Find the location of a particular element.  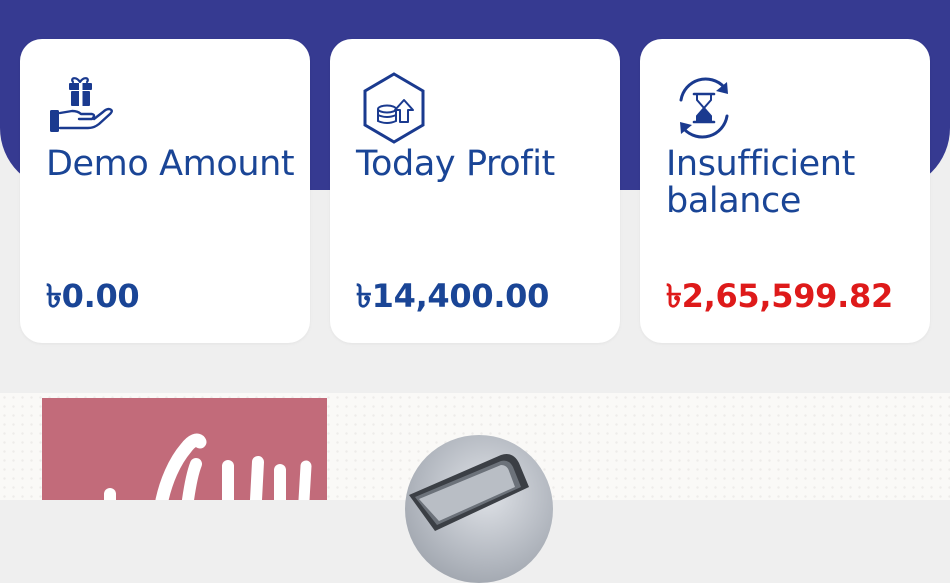

card-amount: ৳14,400.00 is located at coordinates (453, 296).